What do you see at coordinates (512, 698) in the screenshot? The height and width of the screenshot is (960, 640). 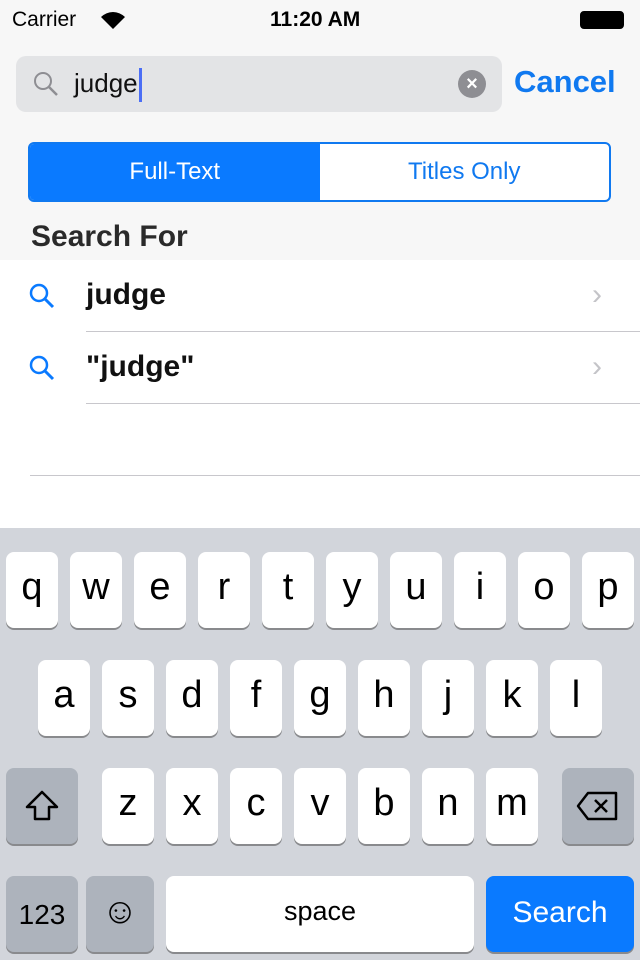 I see `key-k: k` at bounding box center [512, 698].